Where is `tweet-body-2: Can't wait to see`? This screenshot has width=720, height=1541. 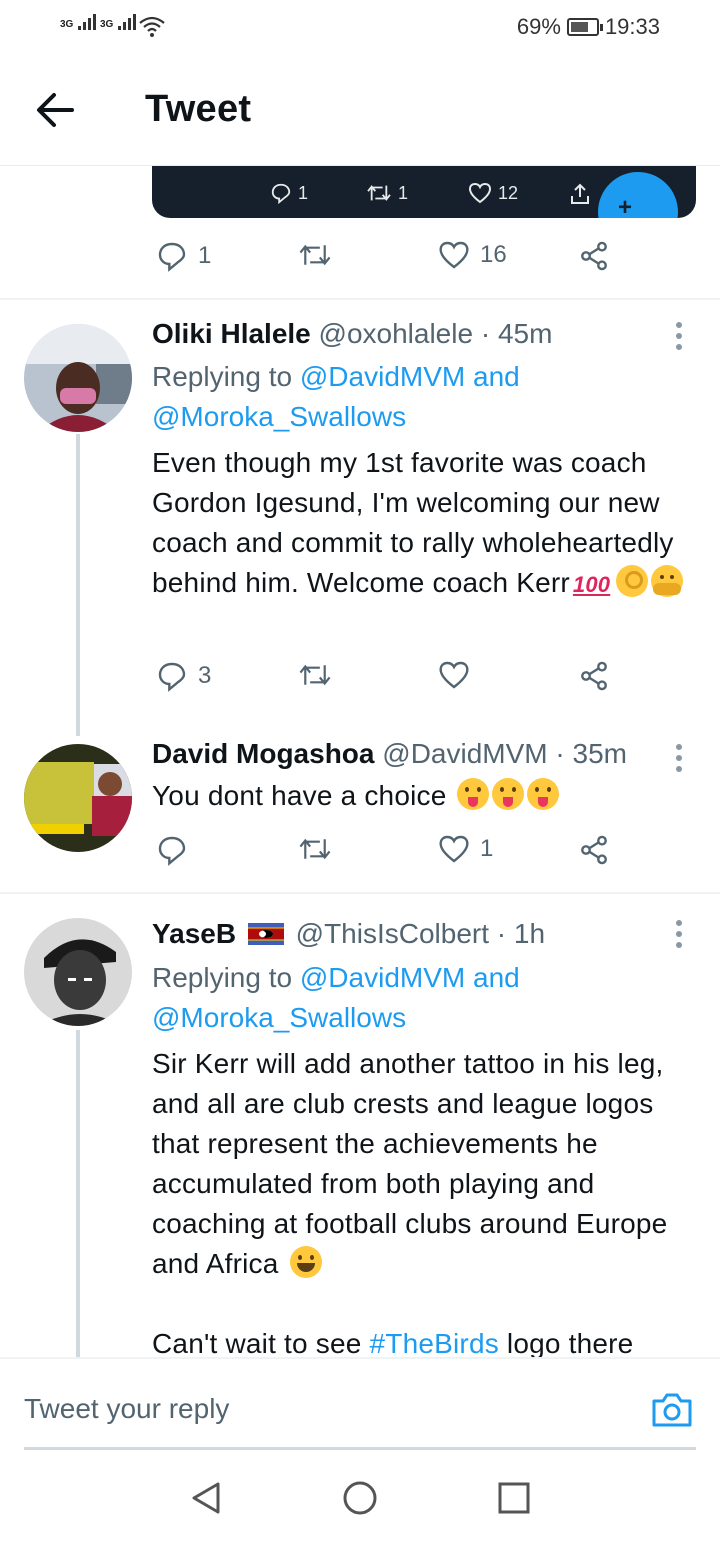 tweet-body-2: Can't wait to see is located at coordinates (257, 1343).